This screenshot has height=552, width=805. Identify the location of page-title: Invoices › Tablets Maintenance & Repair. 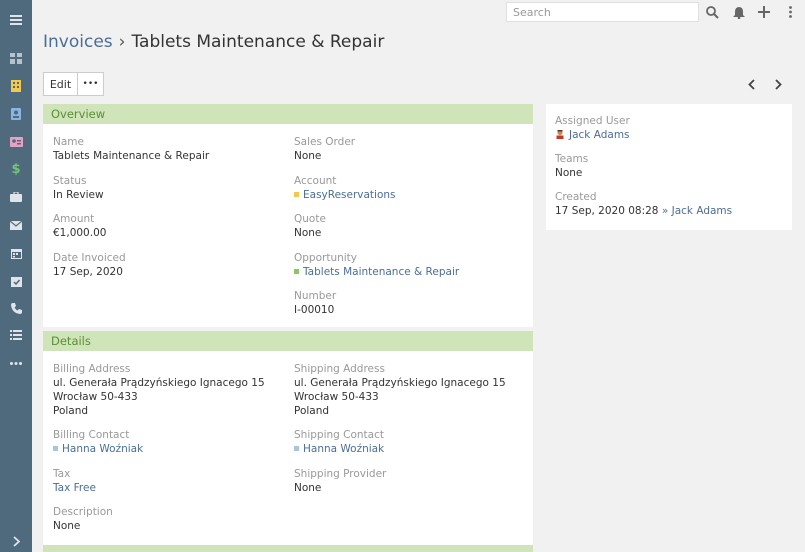
(213, 42).